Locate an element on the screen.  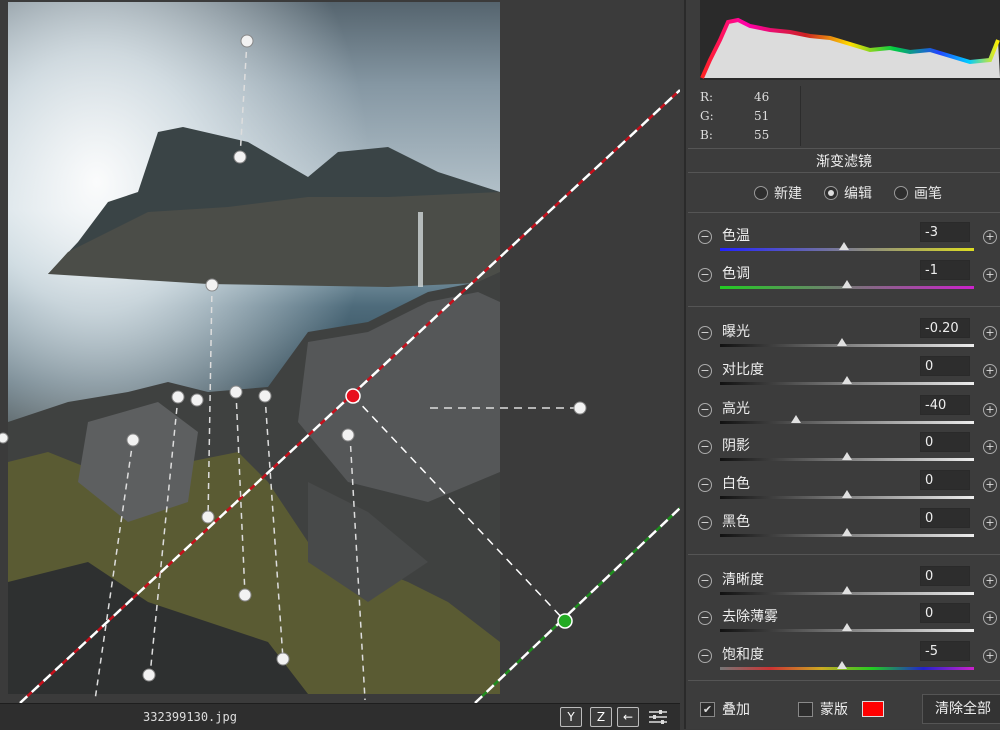
slider-value-input: -5 is located at coordinates (945, 651).